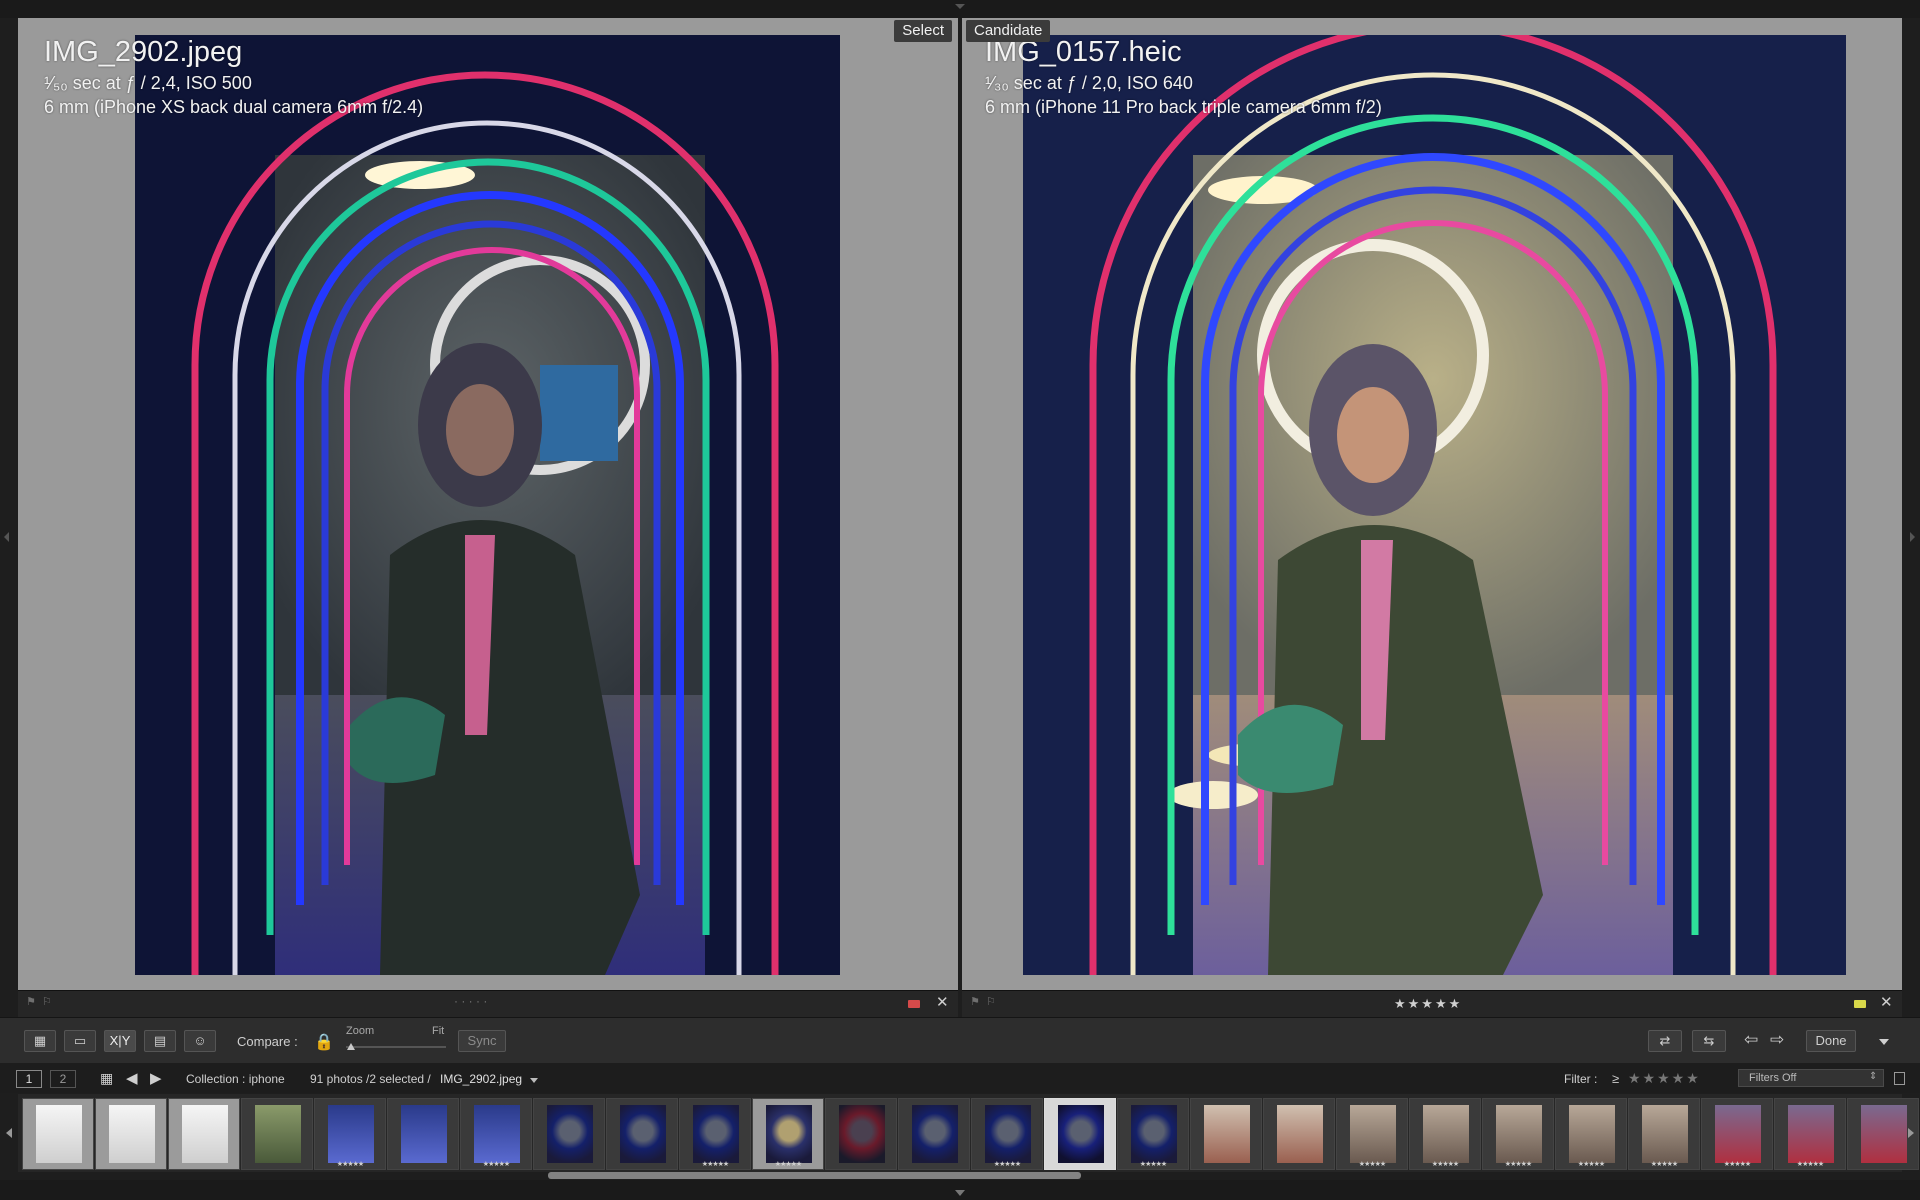 This screenshot has height=1200, width=1920. What do you see at coordinates (1886, 1002) in the screenshot?
I see `candidate-close-icon: ✕` at bounding box center [1886, 1002].